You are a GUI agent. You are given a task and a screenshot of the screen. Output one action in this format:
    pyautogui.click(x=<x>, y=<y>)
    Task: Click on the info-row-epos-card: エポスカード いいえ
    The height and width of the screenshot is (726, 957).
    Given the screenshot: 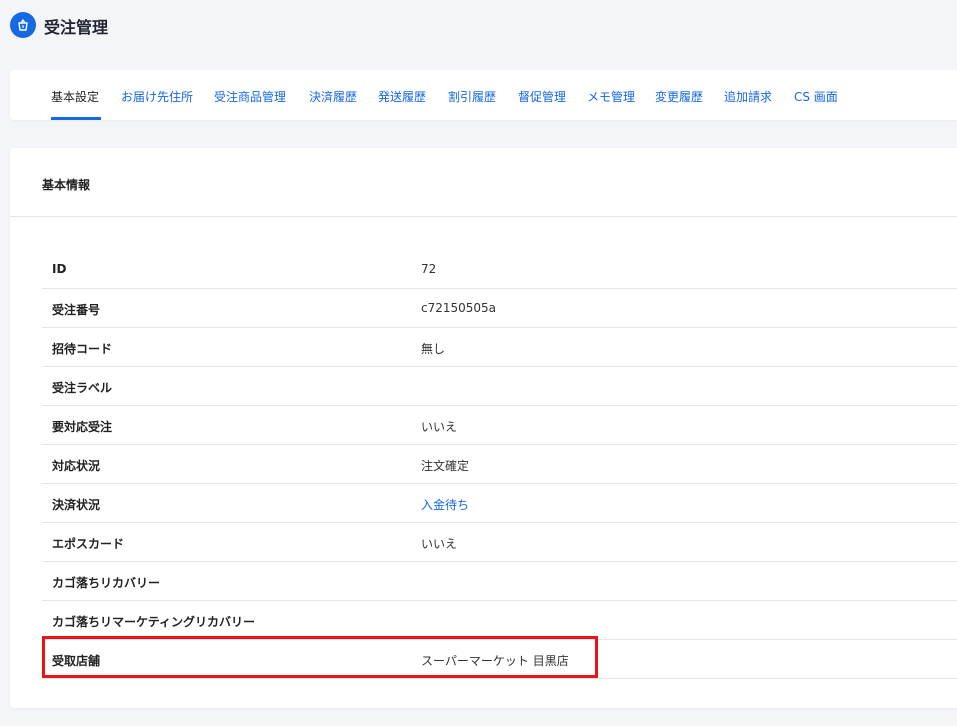 What is the action you would take?
    pyautogui.click(x=499, y=542)
    